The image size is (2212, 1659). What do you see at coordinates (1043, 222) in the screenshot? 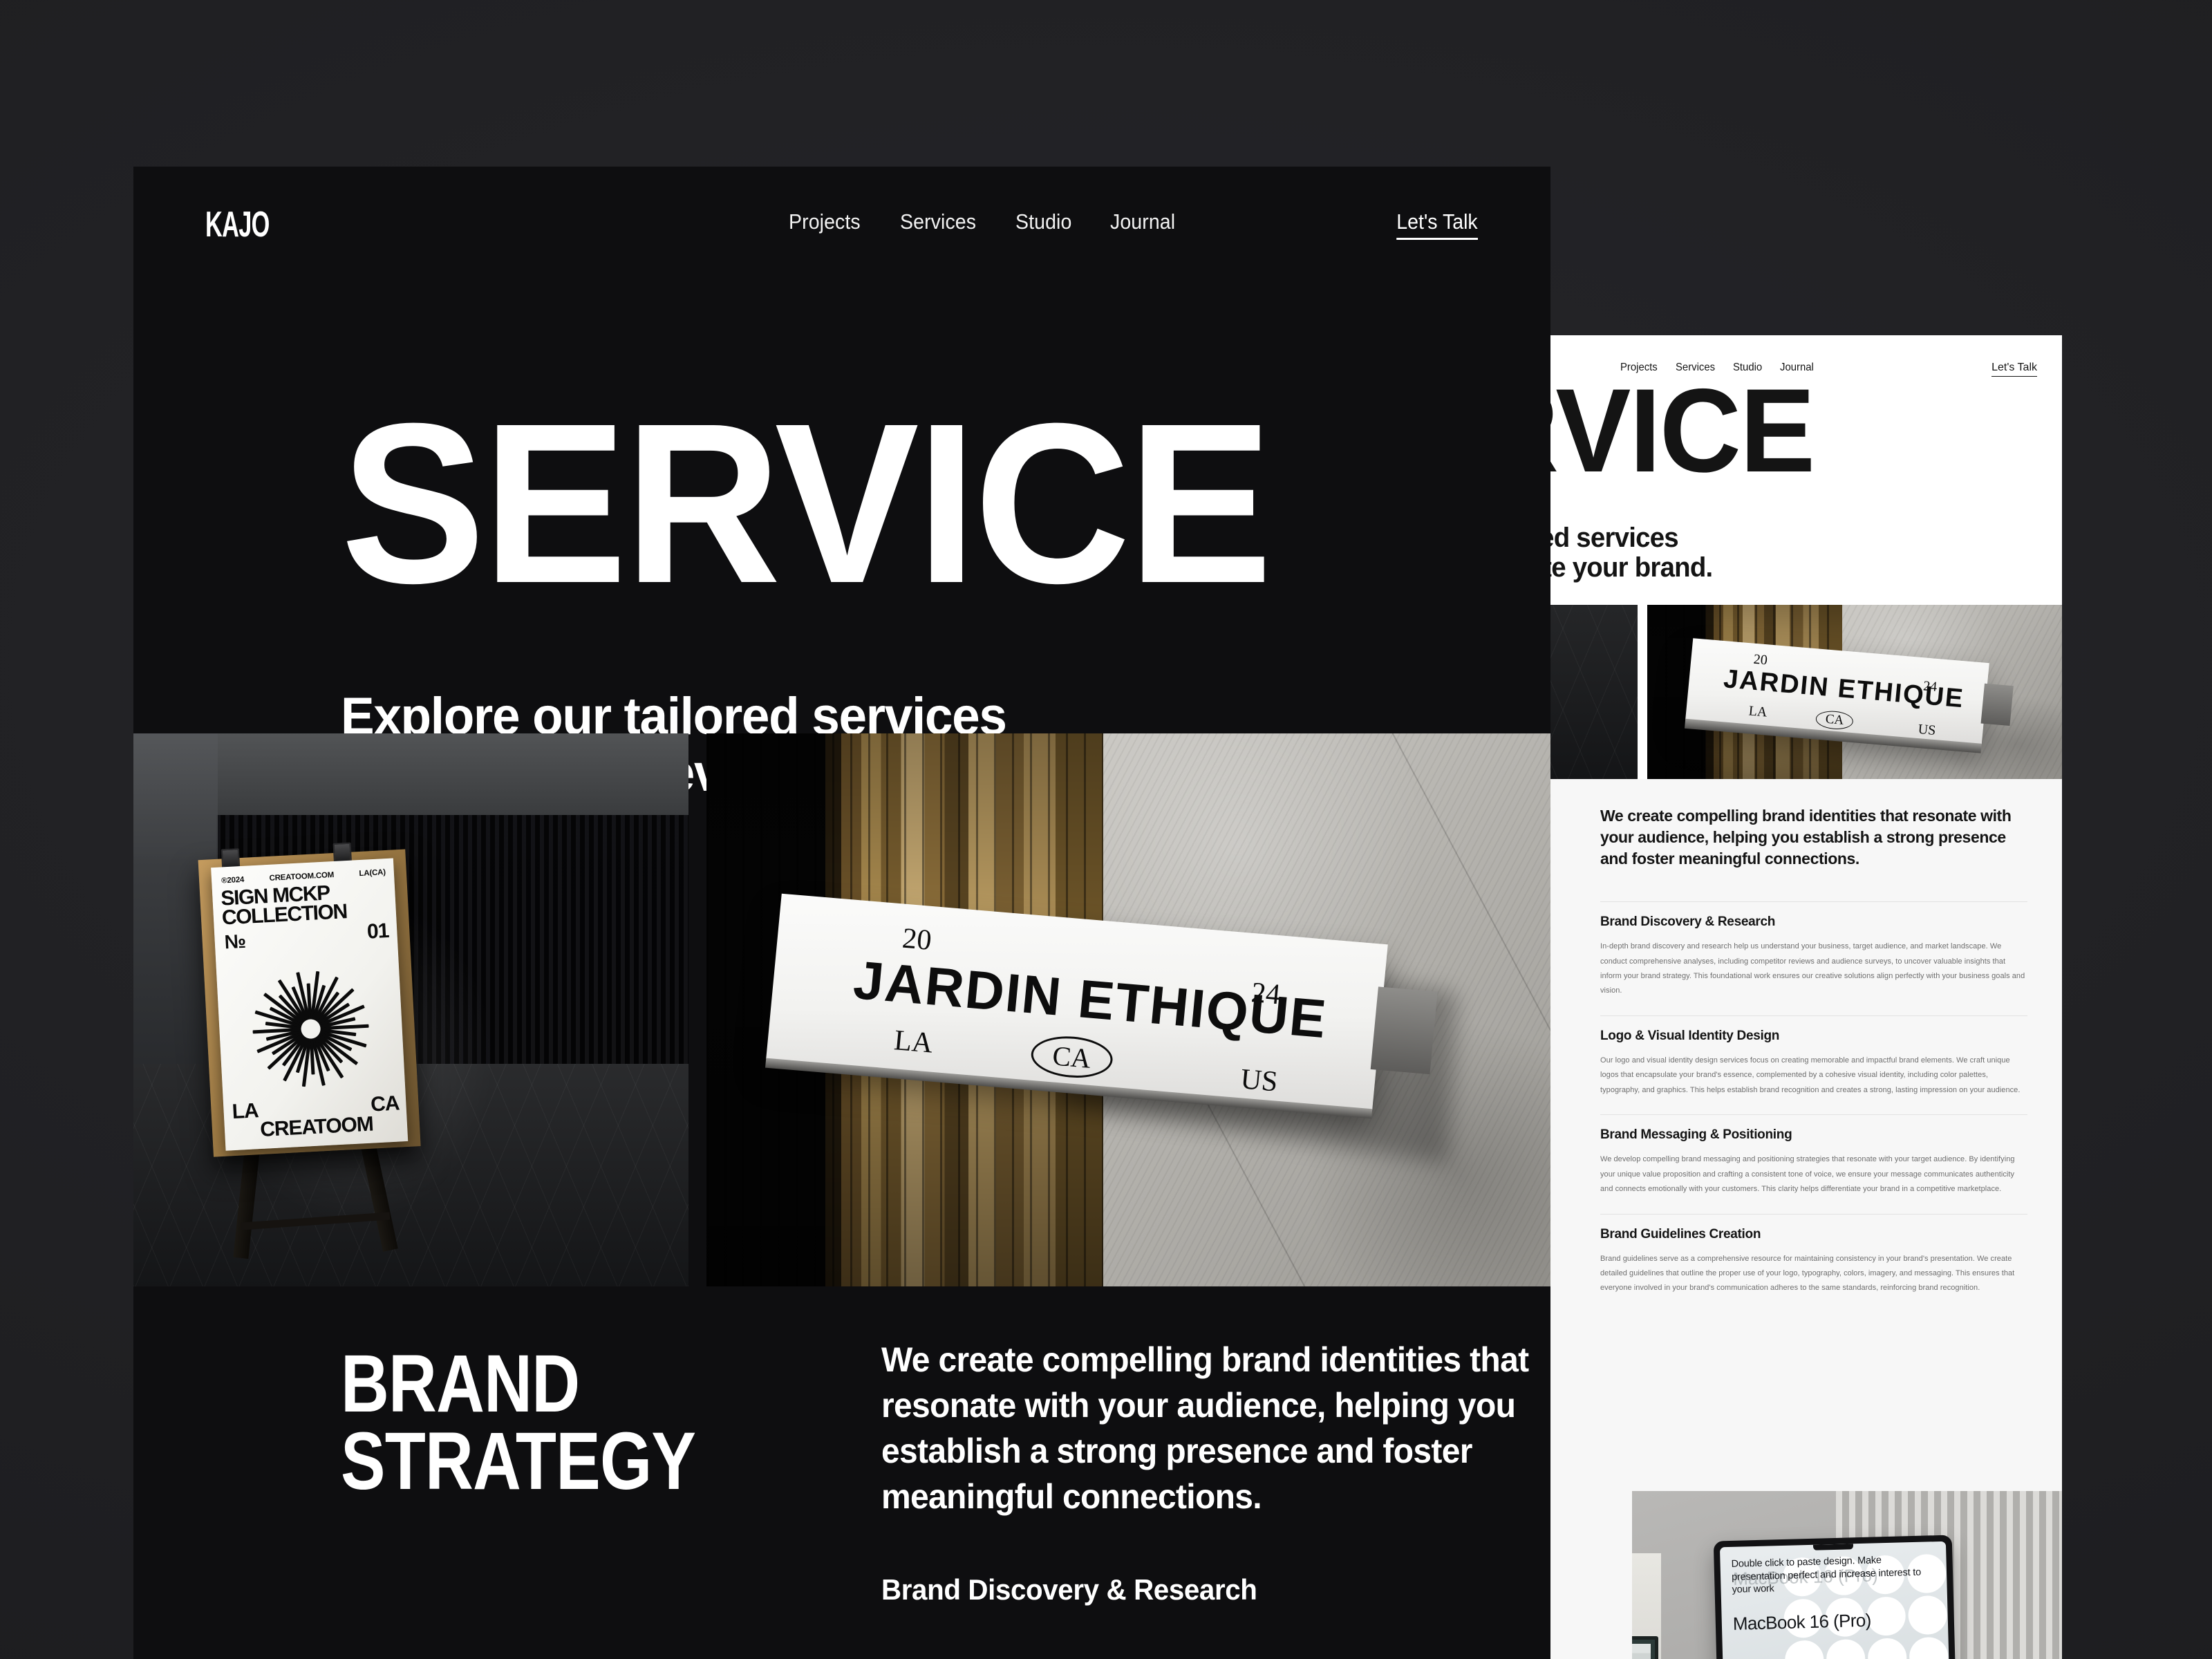
I see `nav-item-studio: Studio` at bounding box center [1043, 222].